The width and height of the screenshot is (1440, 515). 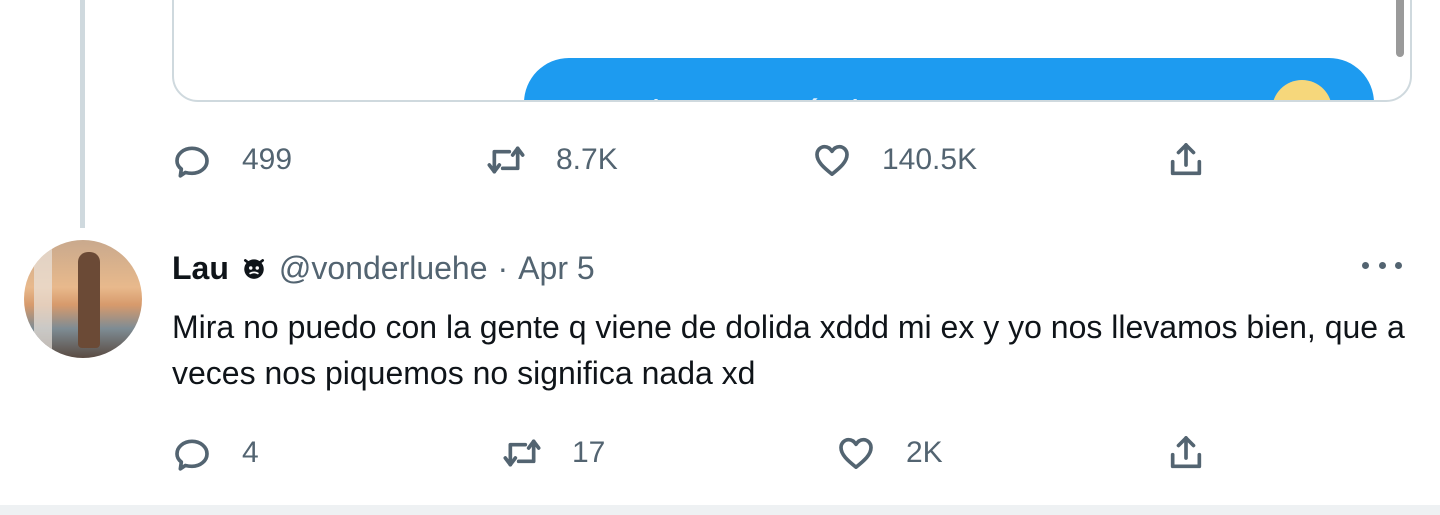 What do you see at coordinates (702, 160) in the screenshot?
I see `quoted-tweet-actions: 499 8.7K 140.5K` at bounding box center [702, 160].